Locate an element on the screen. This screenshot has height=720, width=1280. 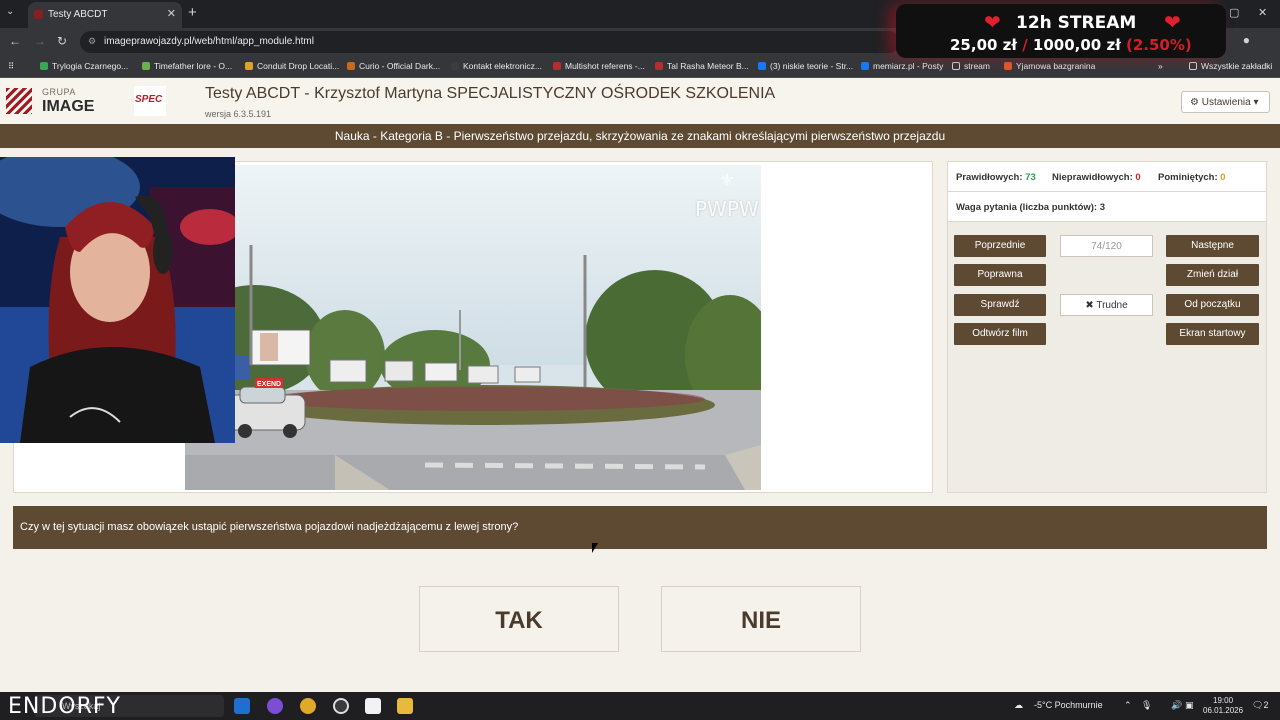
difficult-toggle: ✖ Trudne is located at coordinates (1106, 305).